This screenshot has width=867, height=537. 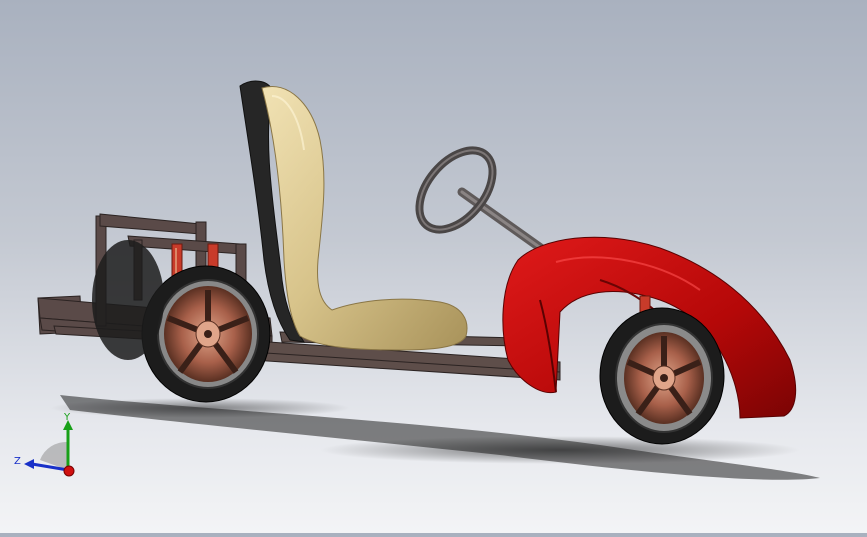 What do you see at coordinates (67, 417) in the screenshot?
I see `y-axis-label: Y` at bounding box center [67, 417].